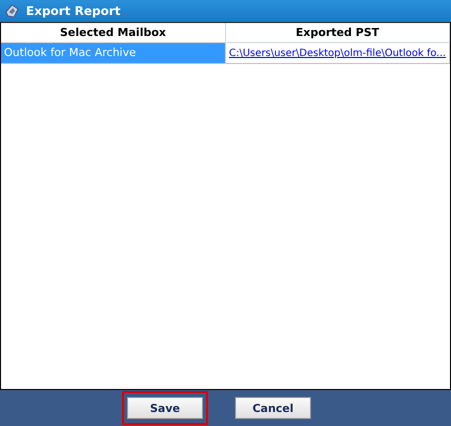  Describe the element at coordinates (113, 33) in the screenshot. I see `column-header: Selected Mailbox` at that location.